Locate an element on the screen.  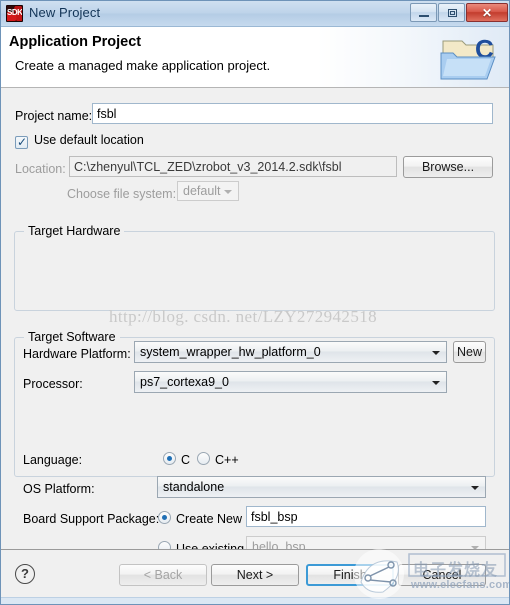
file-system-combo: default is located at coordinates (208, 191).